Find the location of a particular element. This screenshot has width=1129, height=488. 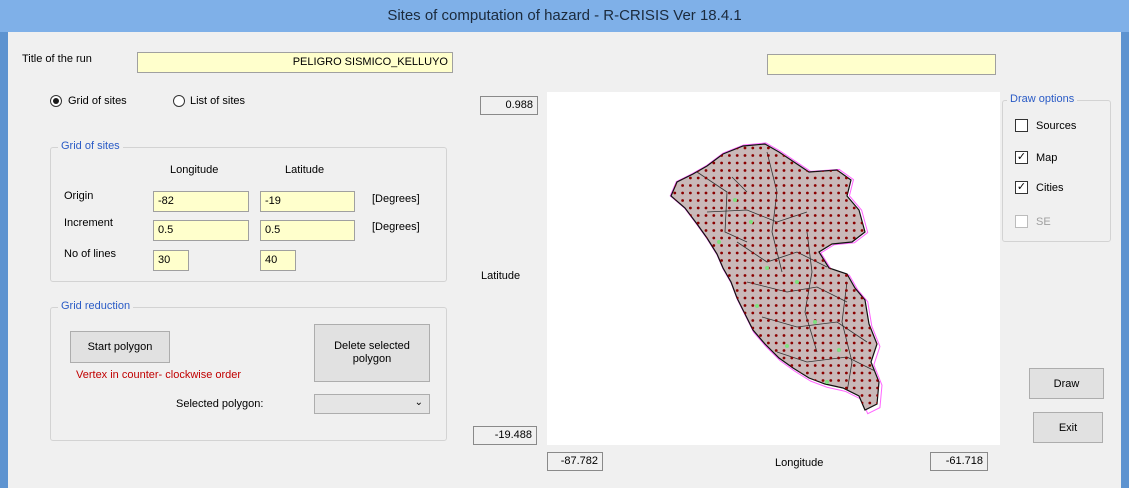

origin-longitude-input: -82 is located at coordinates (201, 201).